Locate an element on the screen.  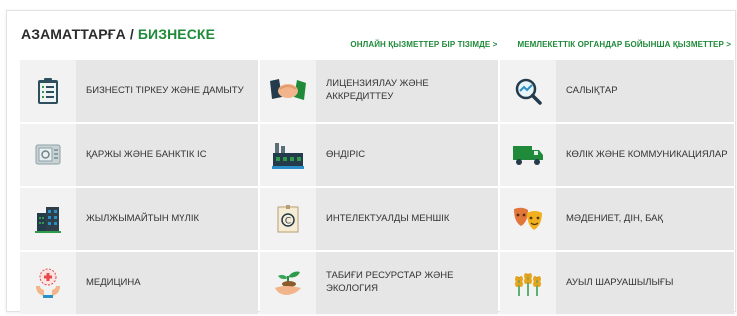
category-label: ТАБИҒИ РЕСУРСТАР ЖӘНЕ ЭКОЛОГИЯ is located at coordinates (407, 283).